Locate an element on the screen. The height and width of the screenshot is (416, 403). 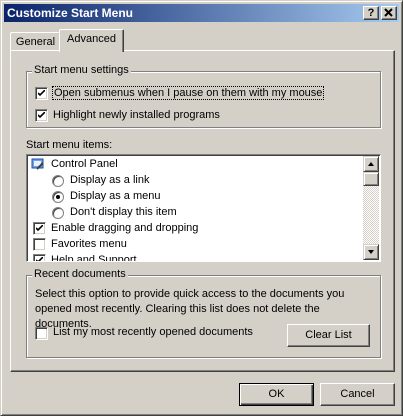
title-bar: Customize Start Menu ? is located at coordinates (201, 13).